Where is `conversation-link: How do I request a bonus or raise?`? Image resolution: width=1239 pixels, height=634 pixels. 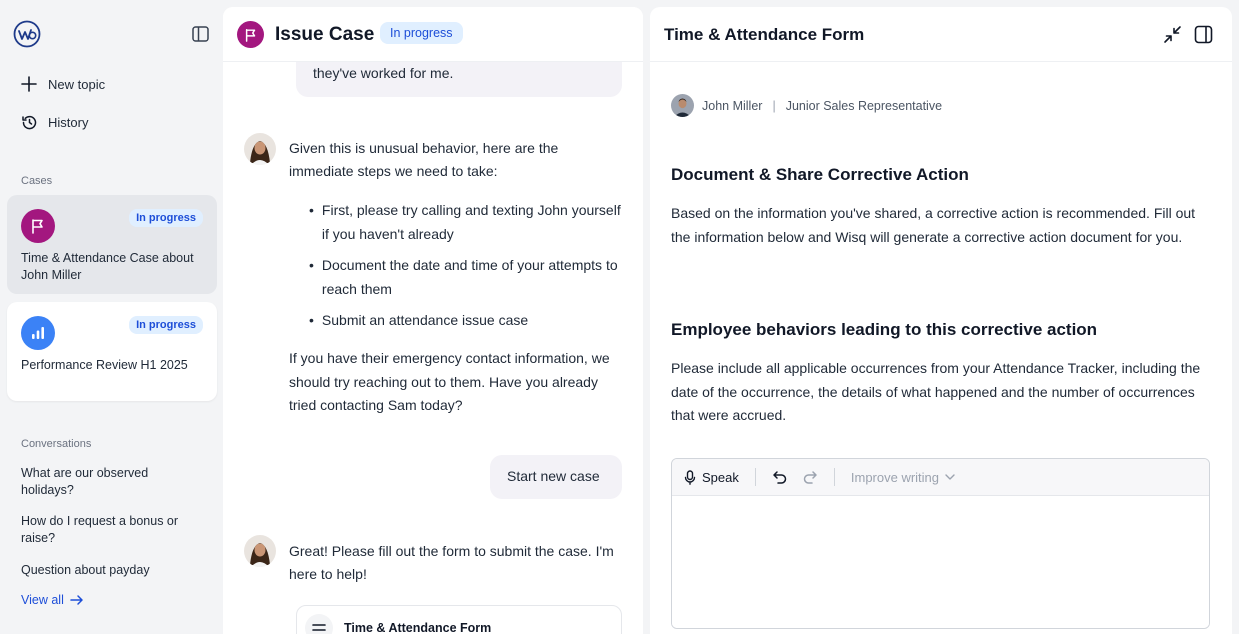 conversation-link: How do I request a bonus or raise? is located at coordinates (111, 530).